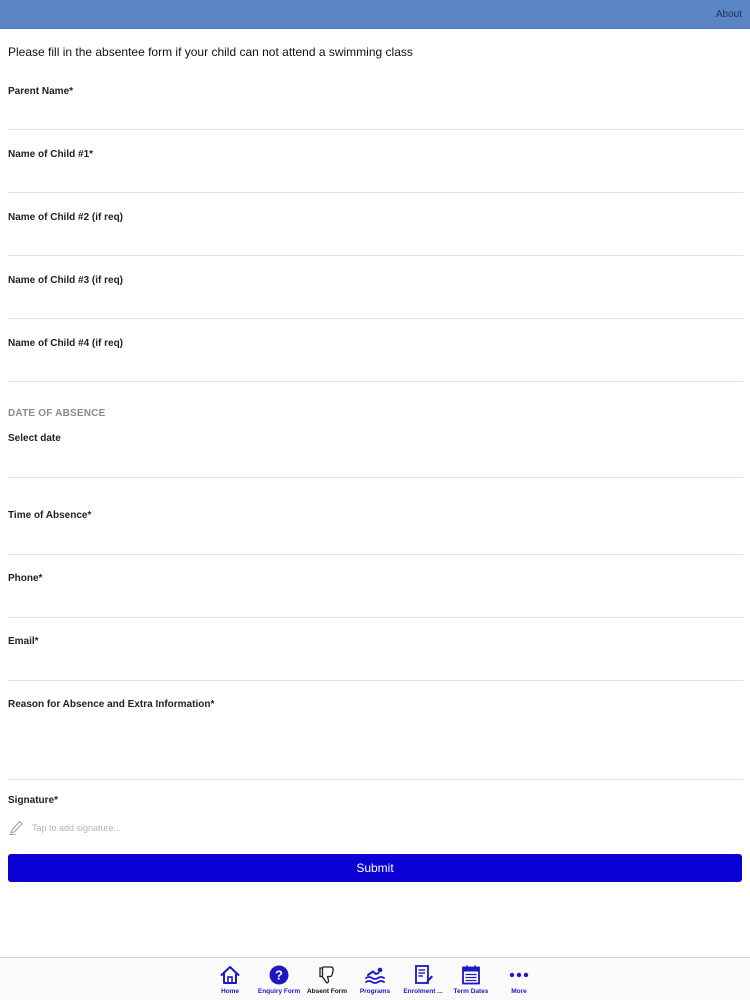 This screenshot has height=1000, width=750. I want to click on tab-label: Home, so click(230, 991).